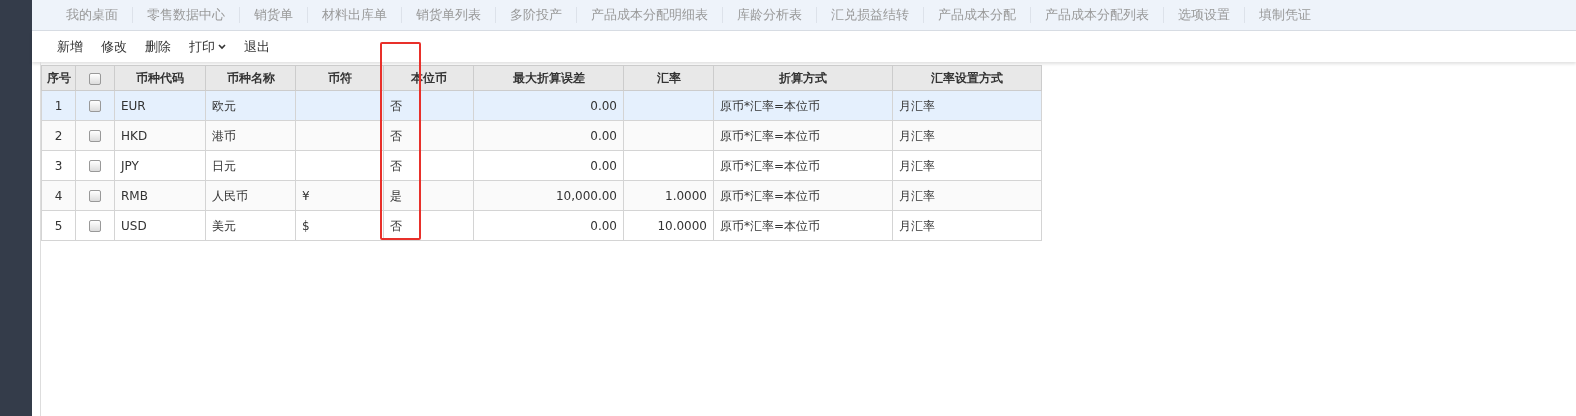  Describe the element at coordinates (250, 78) in the screenshot. I see `column-header: 币种名称` at that location.